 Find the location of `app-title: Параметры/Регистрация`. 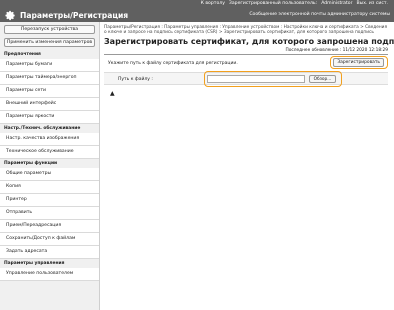

app-title: Параметры/Регистрация is located at coordinates (74, 15).